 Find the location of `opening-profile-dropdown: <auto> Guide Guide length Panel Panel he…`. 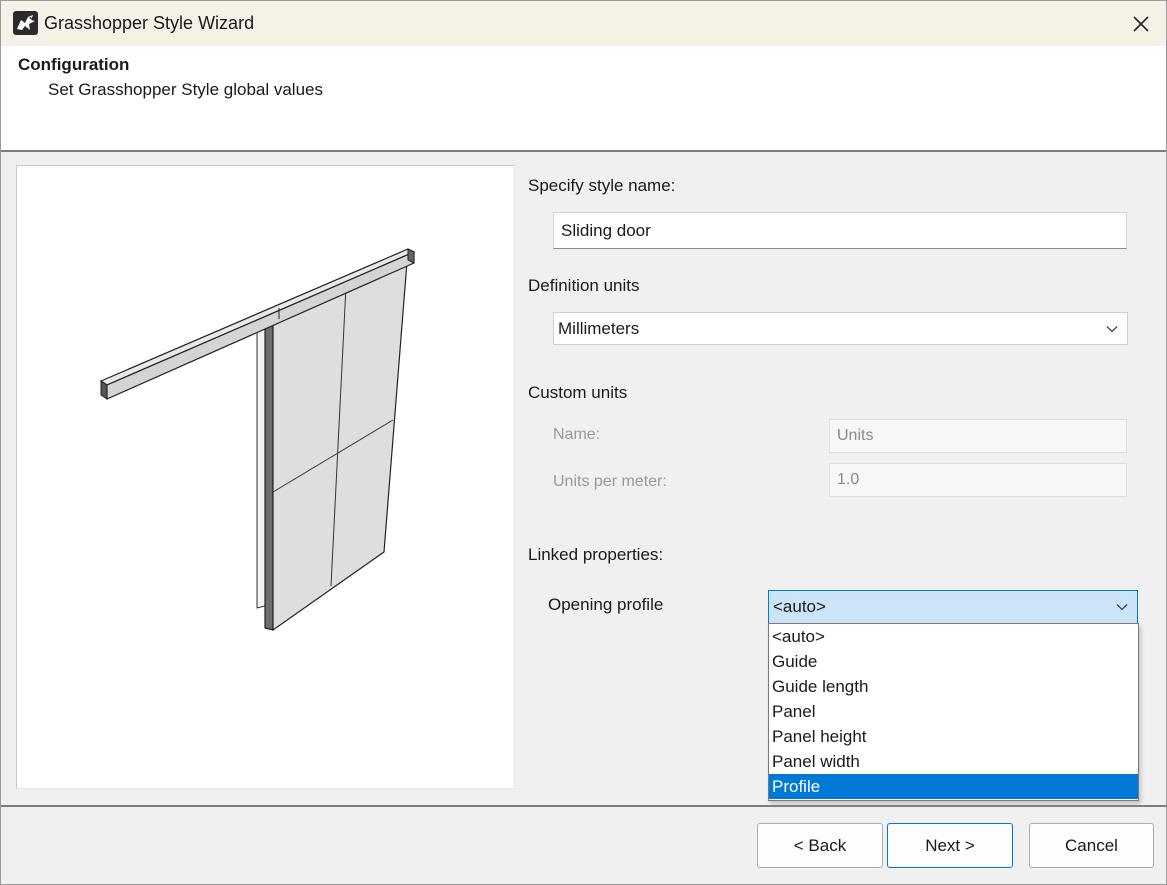

opening-profile-dropdown: <auto> Guide Guide length Panel Panel he… is located at coordinates (953, 712).